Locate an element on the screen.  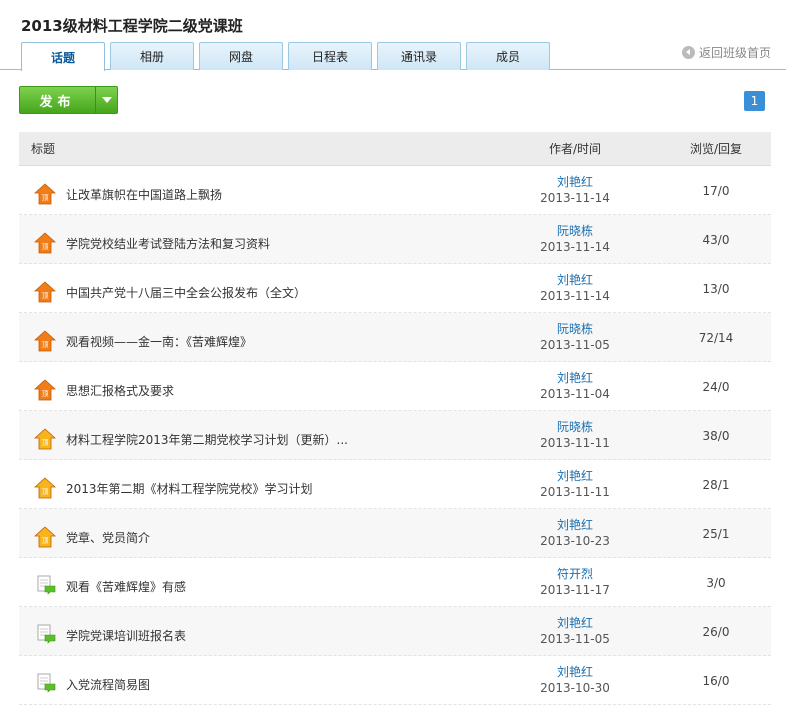
table-row: 顶 学院党校结业考试登陆方法和复习资料 阮晓栋 2013-11-14 43/0 is located at coordinates (395, 239).